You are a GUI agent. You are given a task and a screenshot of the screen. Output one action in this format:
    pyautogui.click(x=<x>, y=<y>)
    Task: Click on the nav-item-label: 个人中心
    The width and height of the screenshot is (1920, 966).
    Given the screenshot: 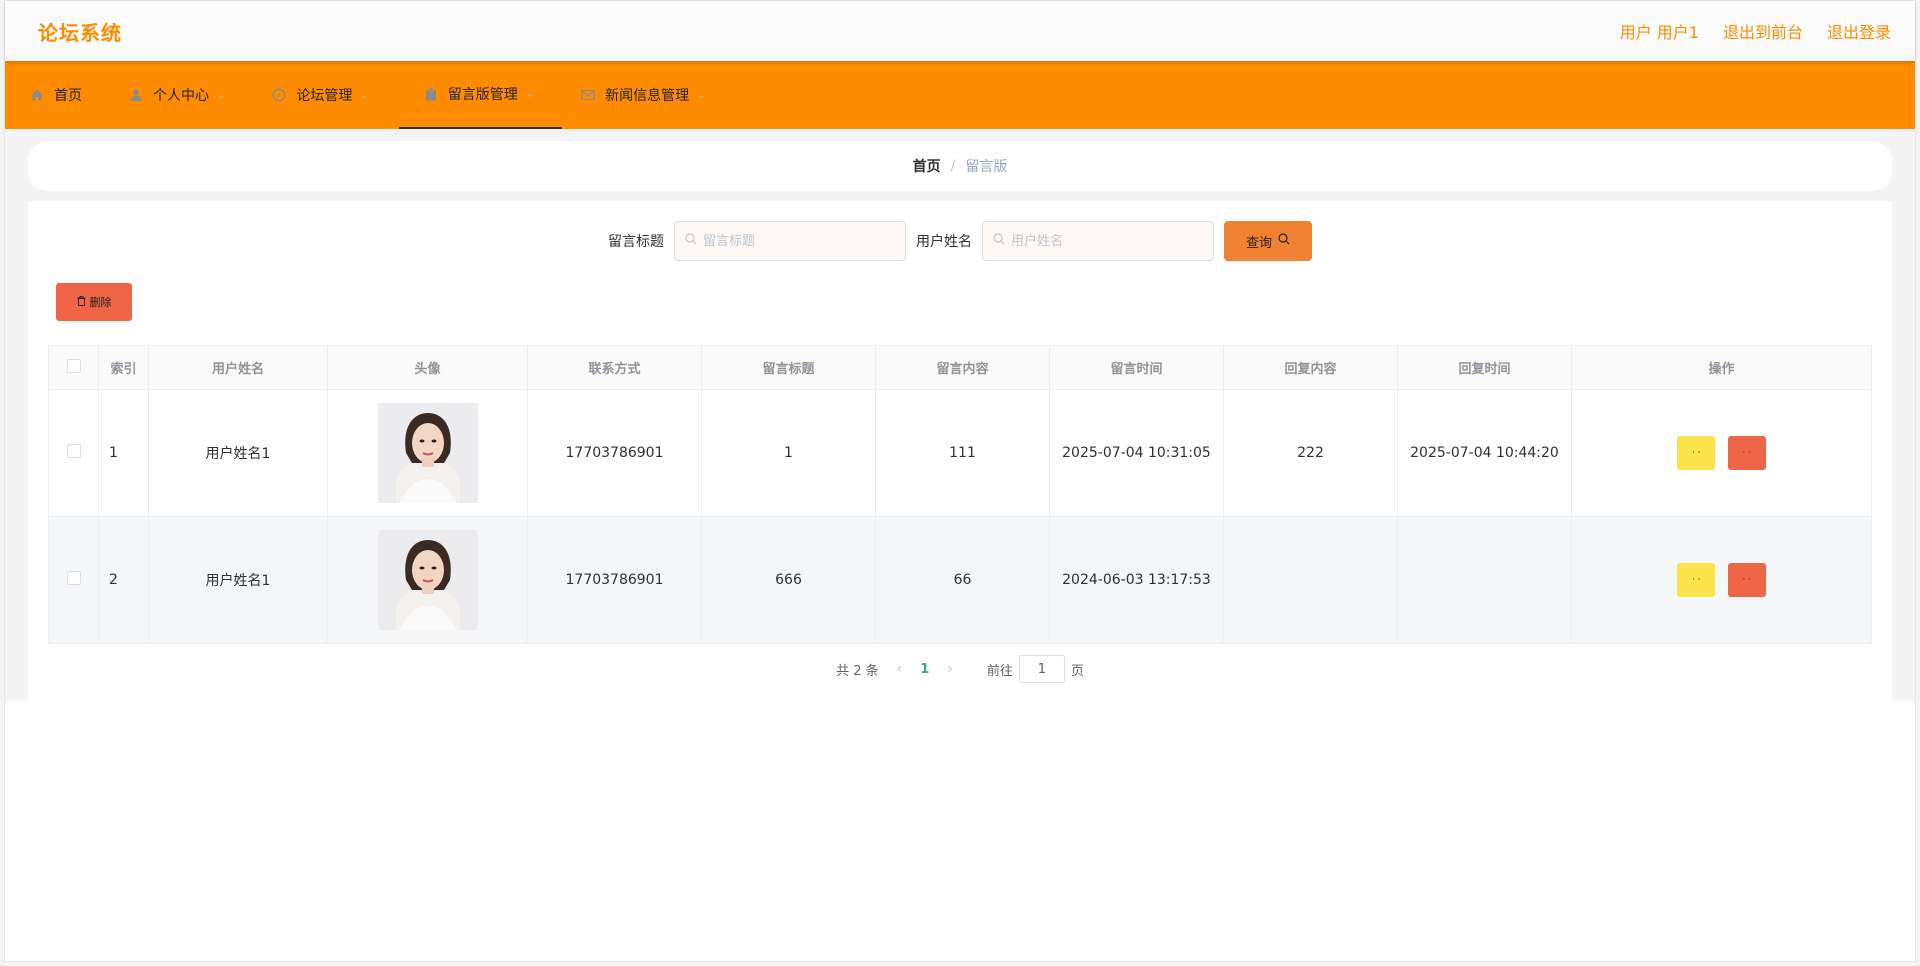 What is the action you would take?
    pyautogui.click(x=181, y=96)
    